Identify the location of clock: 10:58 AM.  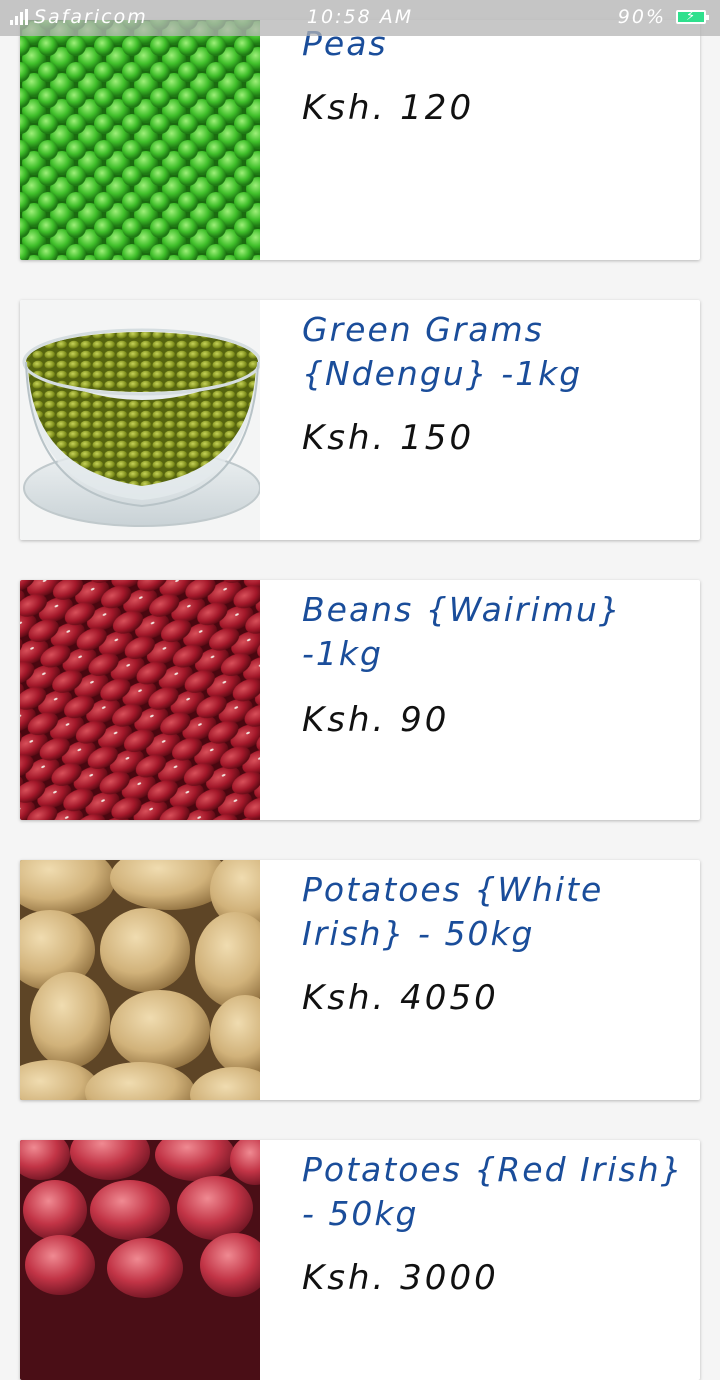
(360, 17).